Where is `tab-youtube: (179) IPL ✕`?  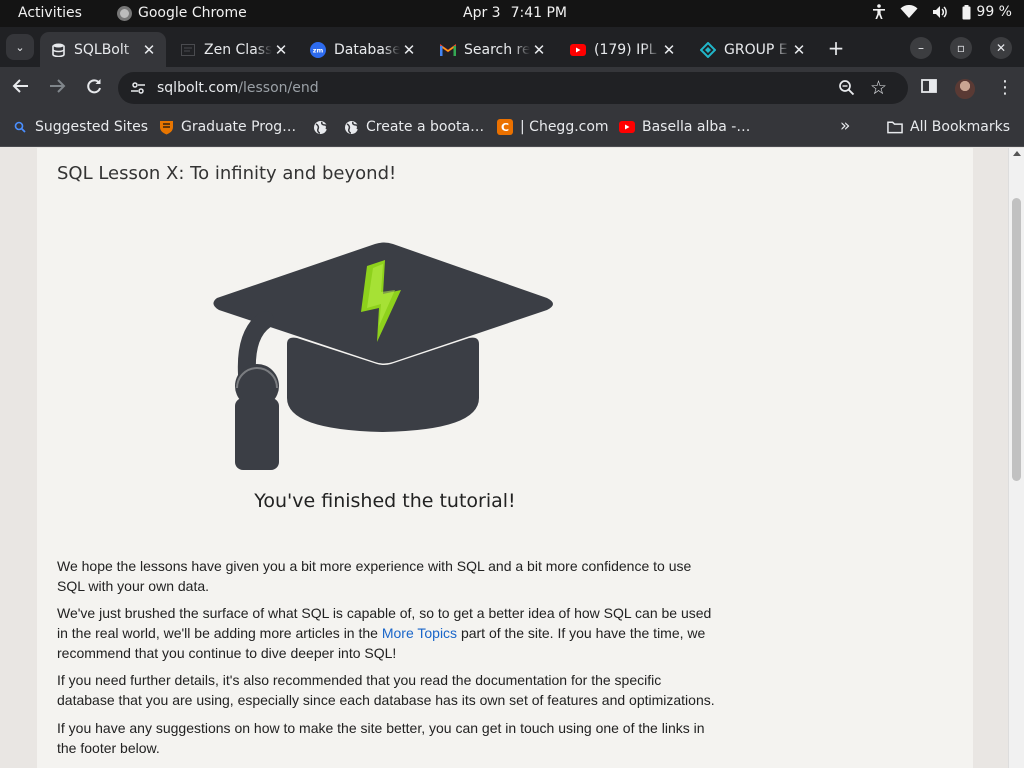
tab-youtube: (179) IPL ✕ is located at coordinates (623, 49).